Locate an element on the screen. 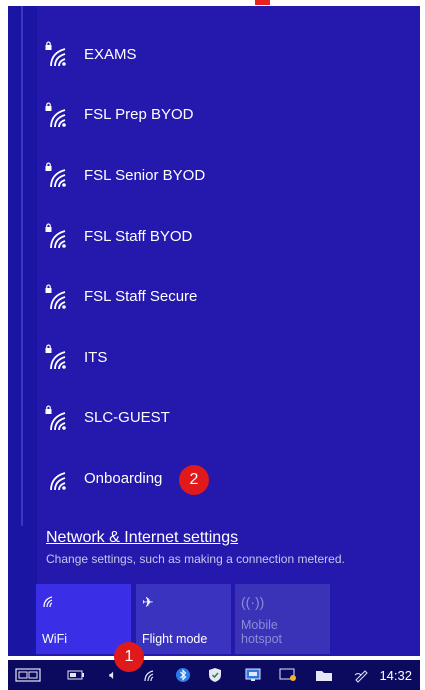 This screenshot has height=690, width=425. notification-app-icon is located at coordinates (288, 675).